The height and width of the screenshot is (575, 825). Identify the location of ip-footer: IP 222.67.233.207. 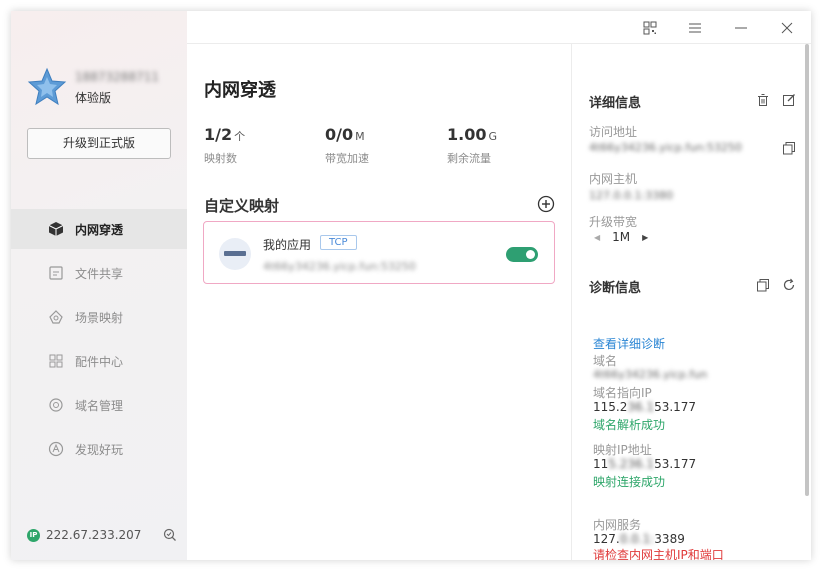
(102, 535).